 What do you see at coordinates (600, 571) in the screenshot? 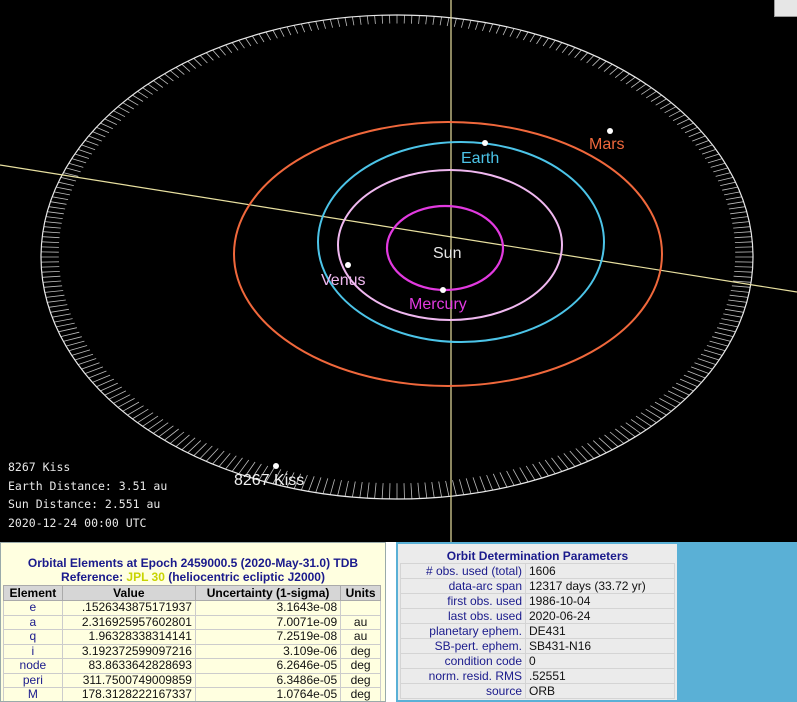
I see `param-value-cell: 1606` at bounding box center [600, 571].